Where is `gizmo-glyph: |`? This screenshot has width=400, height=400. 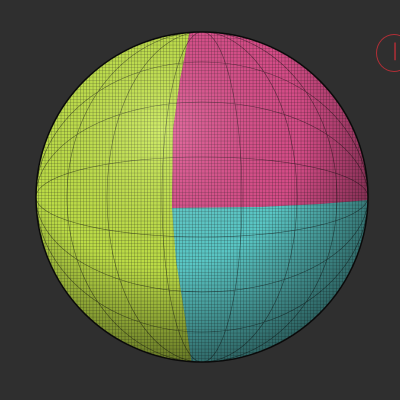
gizmo-glyph: | is located at coordinates (395, 50).